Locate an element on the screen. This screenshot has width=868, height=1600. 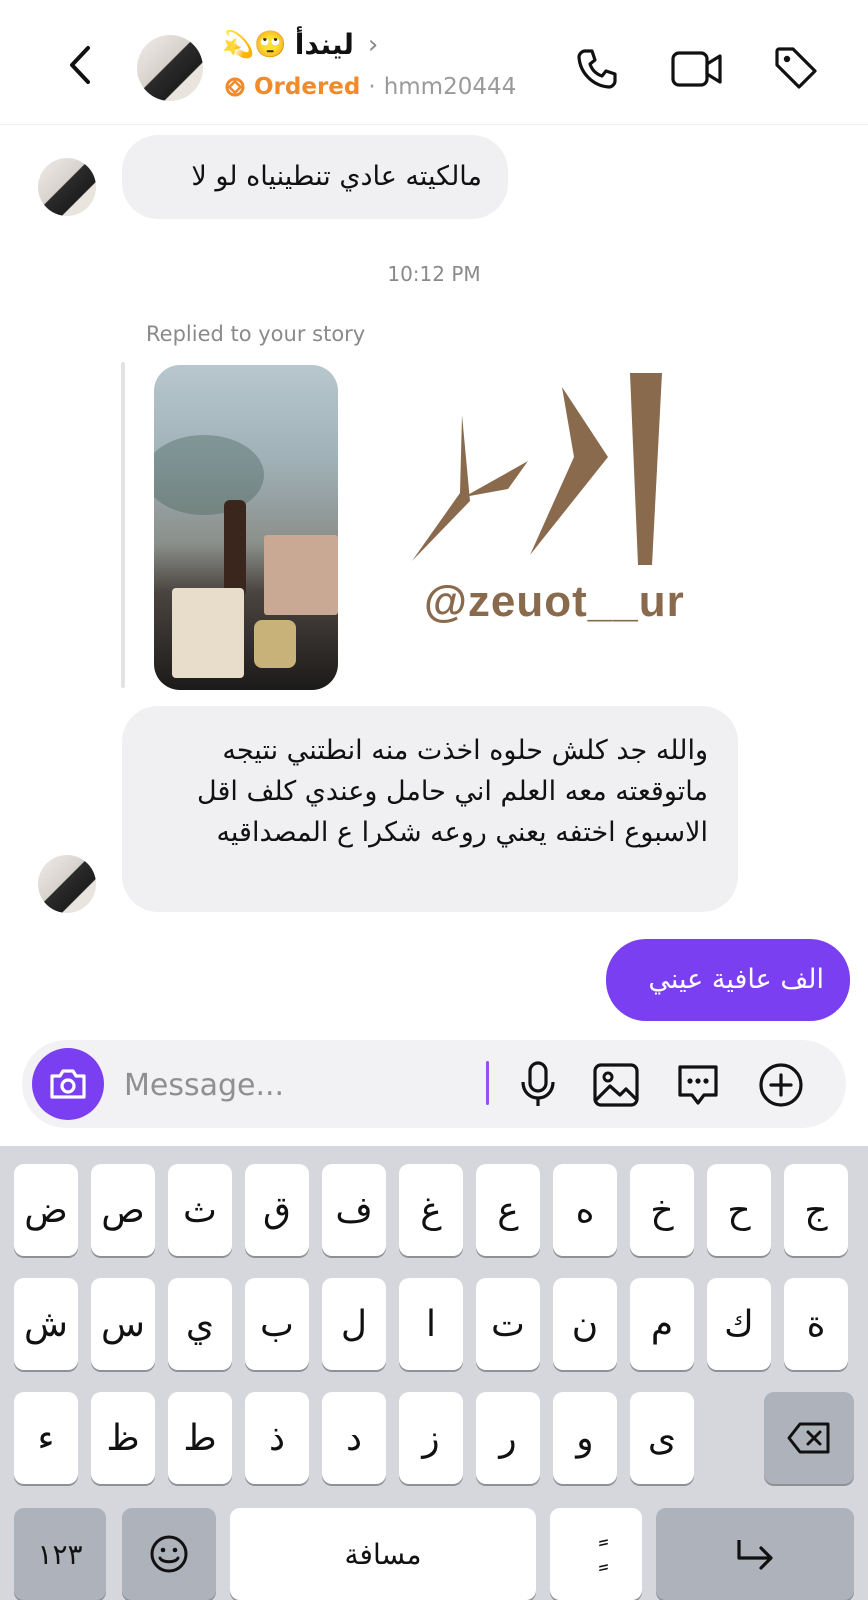
key: ص is located at coordinates (123, 1210).